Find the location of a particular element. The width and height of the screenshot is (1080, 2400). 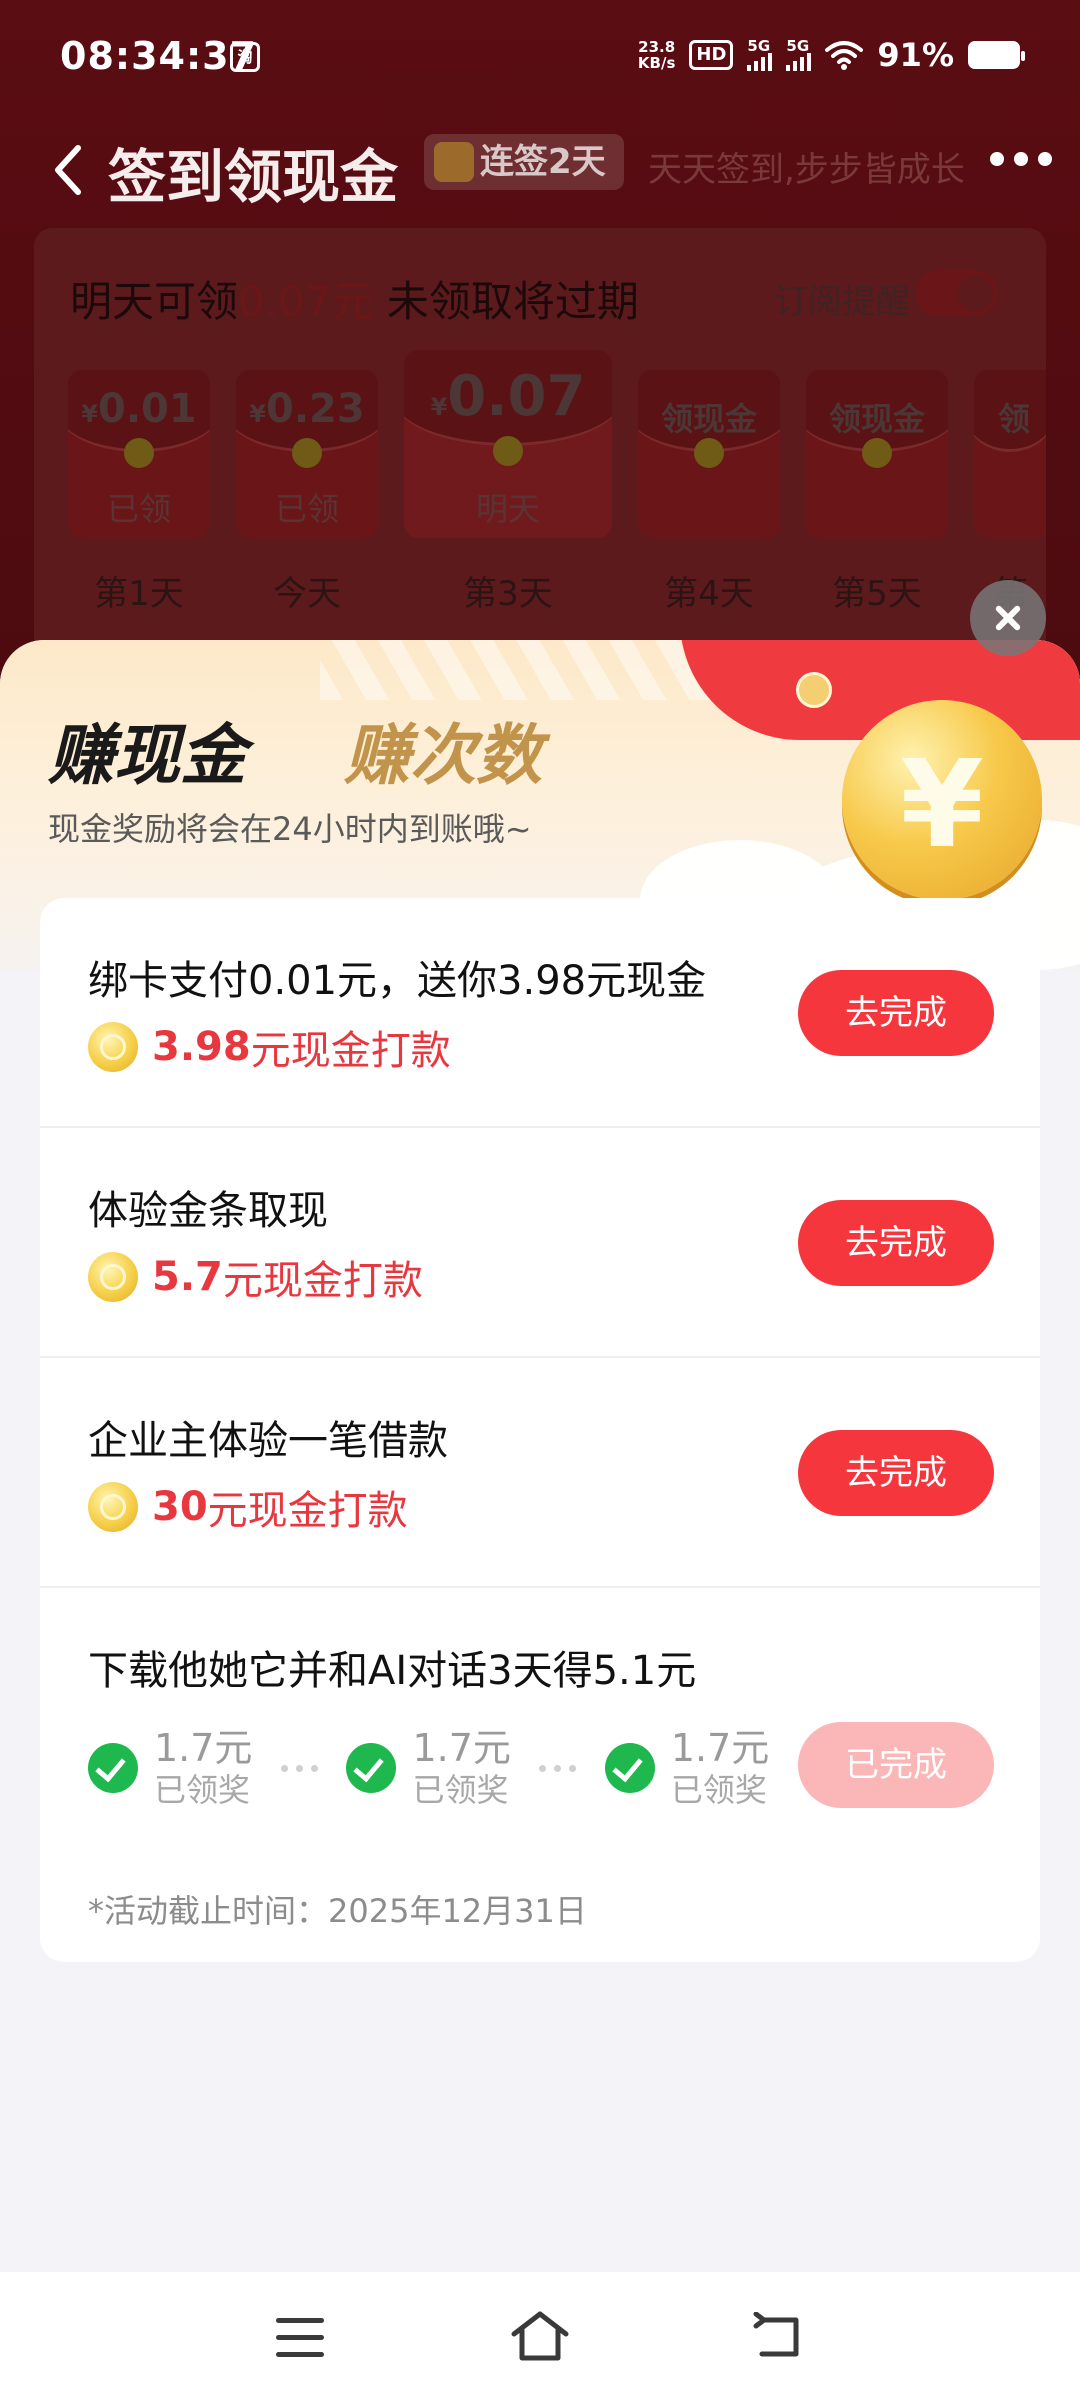

day-envelope-partial: 领 is located at coordinates (1010, 454).